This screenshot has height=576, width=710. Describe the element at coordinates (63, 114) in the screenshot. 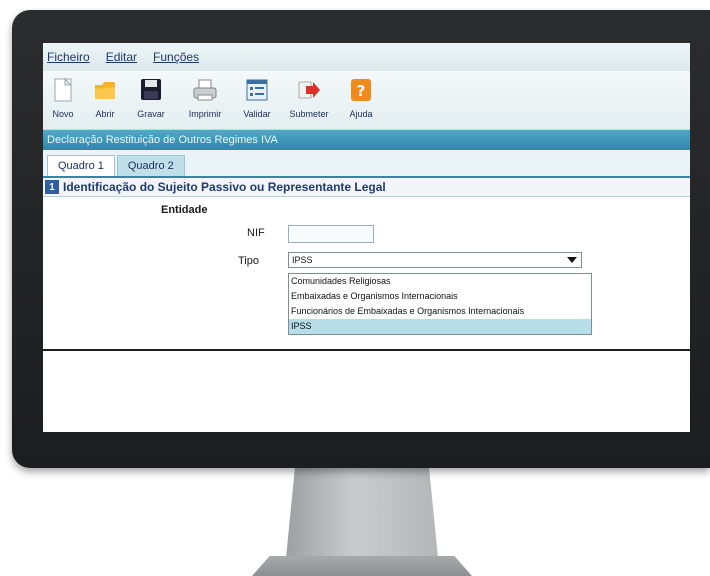

I see `new-label: Novo` at that location.